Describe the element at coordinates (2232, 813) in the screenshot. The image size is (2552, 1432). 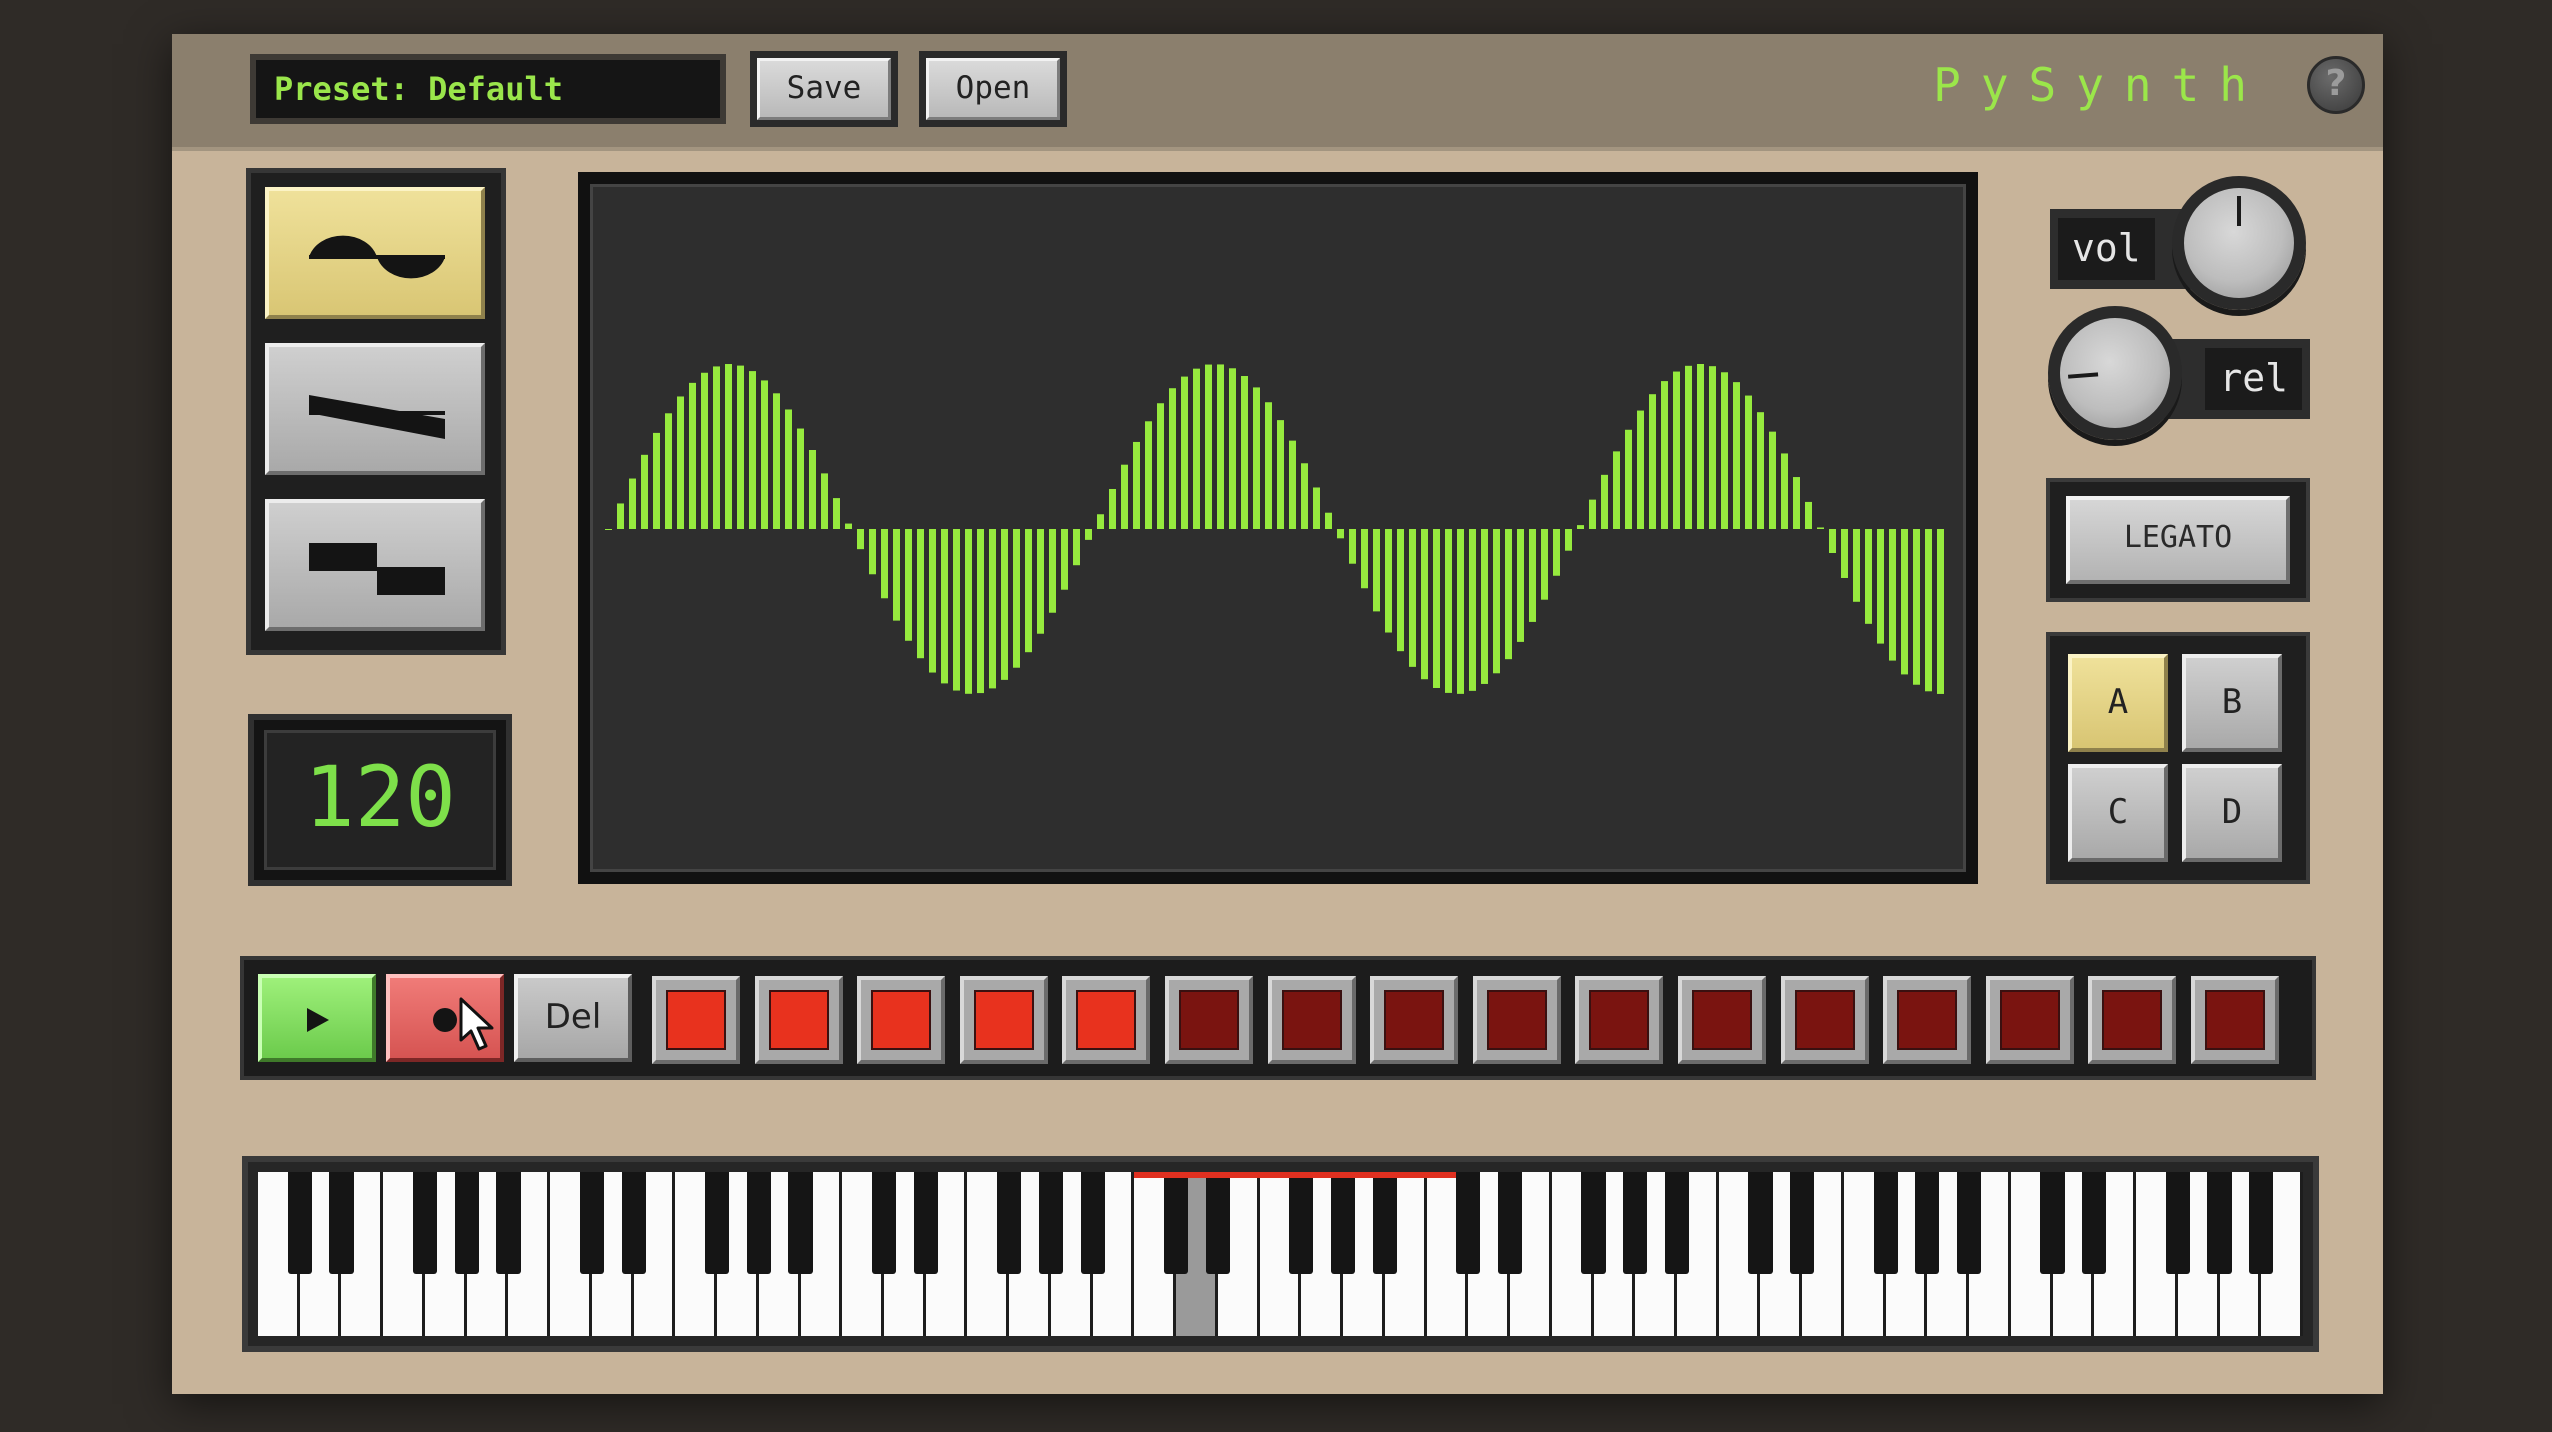
I see `bank-d-button: D` at that location.